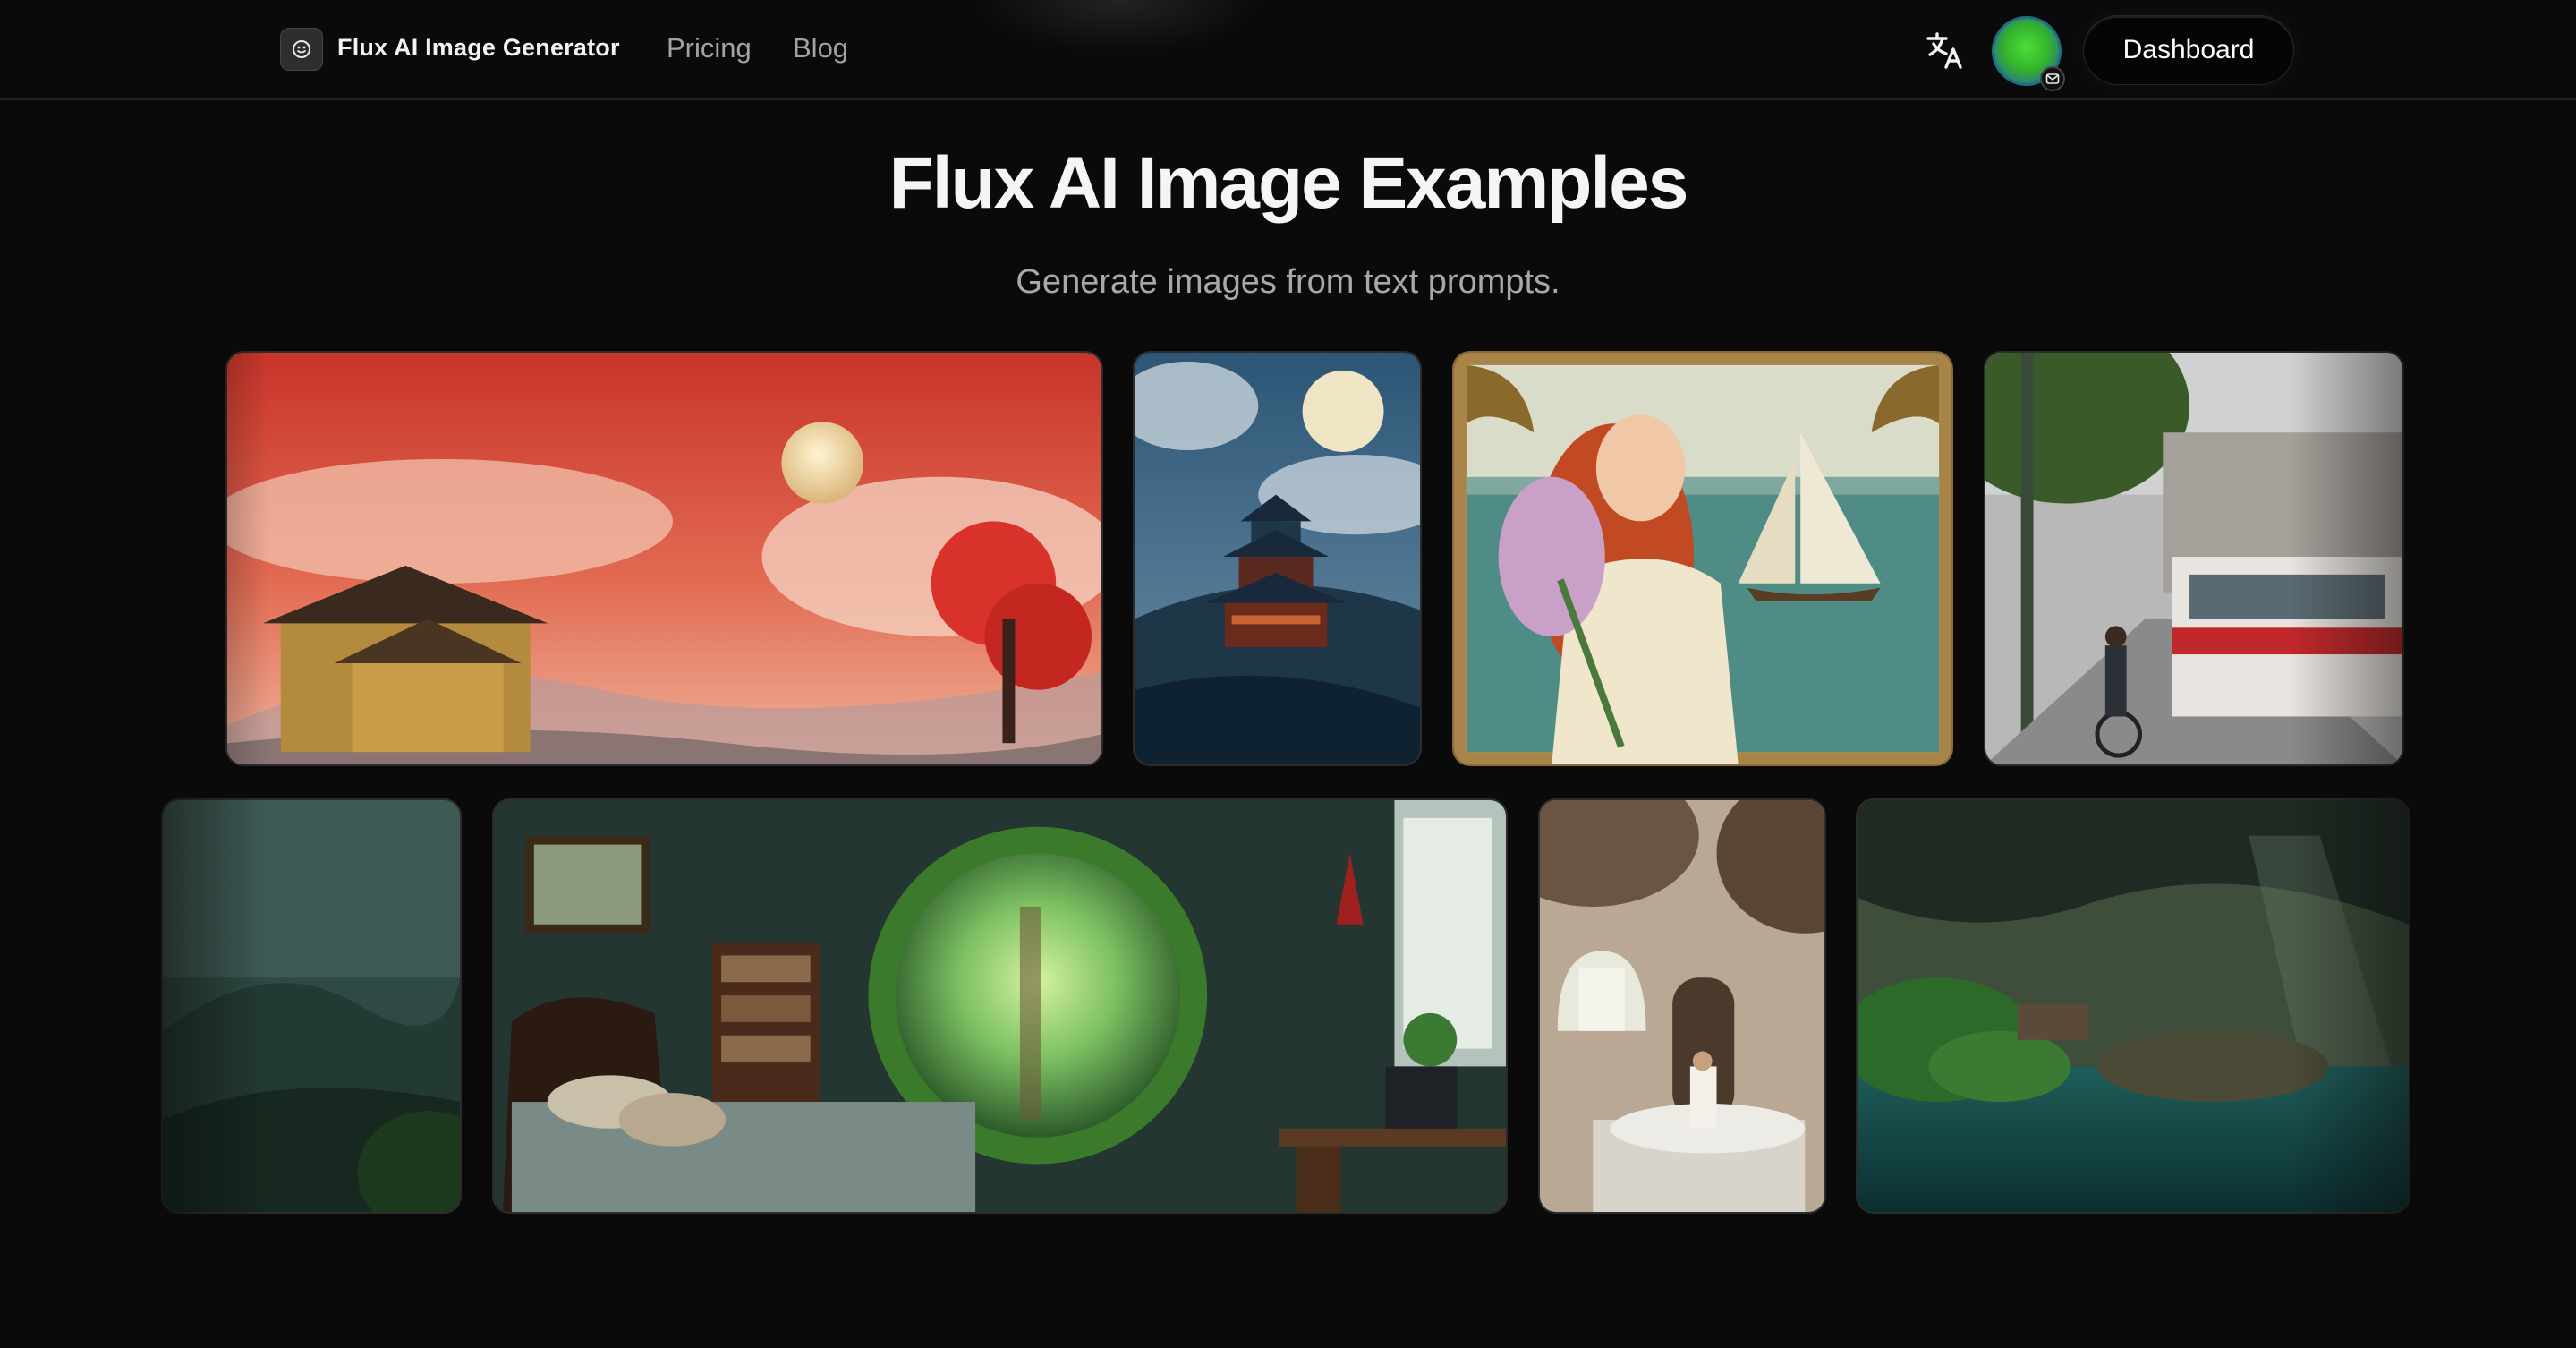  What do you see at coordinates (311, 1006) in the screenshot?
I see `gallery-image-misty-mountains` at bounding box center [311, 1006].